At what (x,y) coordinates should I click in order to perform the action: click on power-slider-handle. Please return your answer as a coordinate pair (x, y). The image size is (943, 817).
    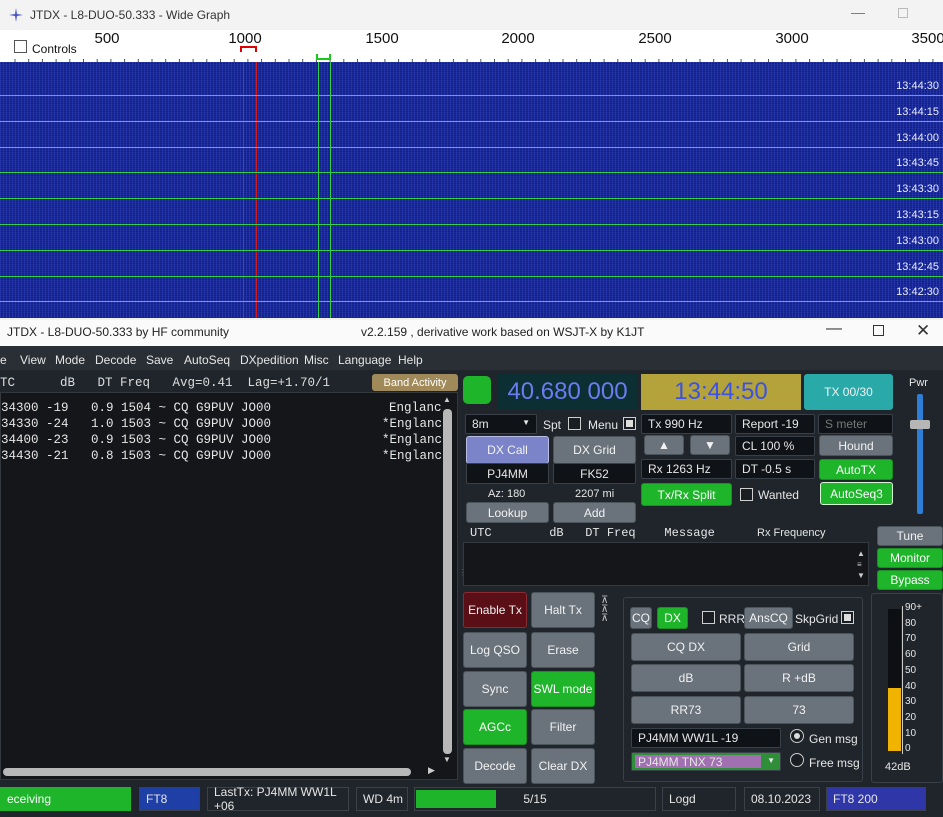
    Looking at the image, I should click on (920, 424).